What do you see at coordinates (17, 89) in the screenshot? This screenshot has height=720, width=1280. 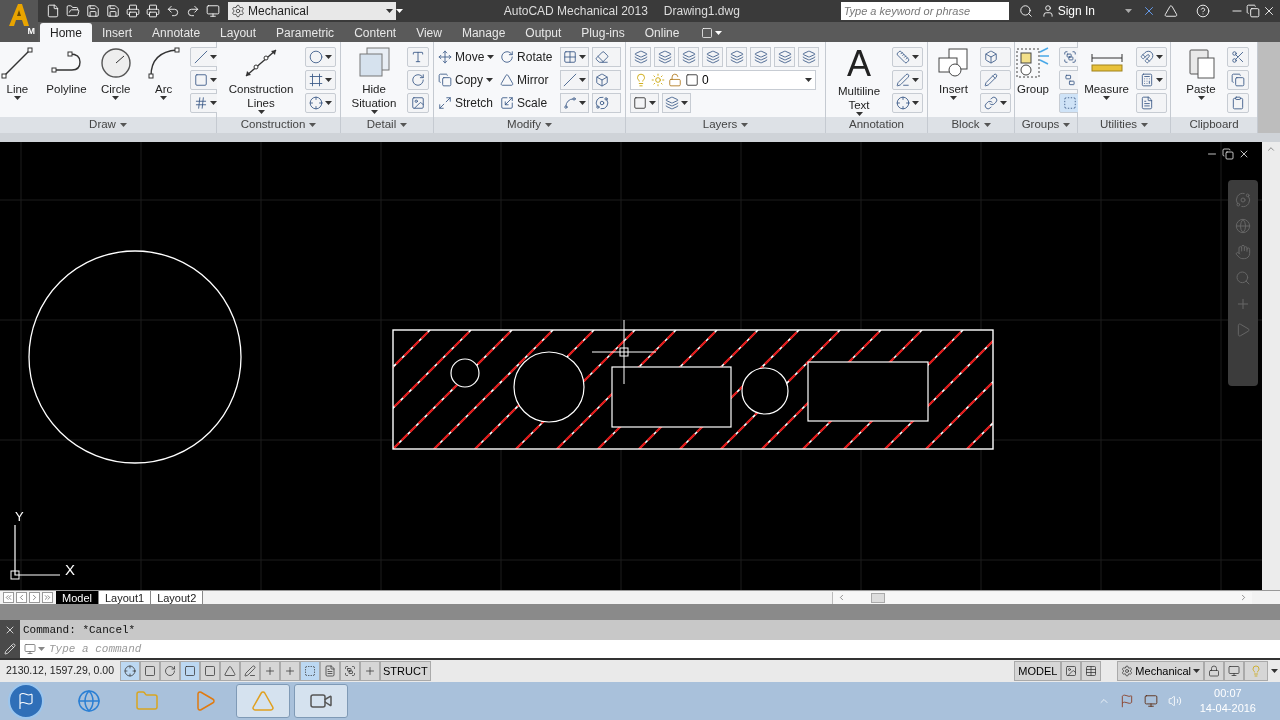 I see `tool-label: Line` at bounding box center [17, 89].